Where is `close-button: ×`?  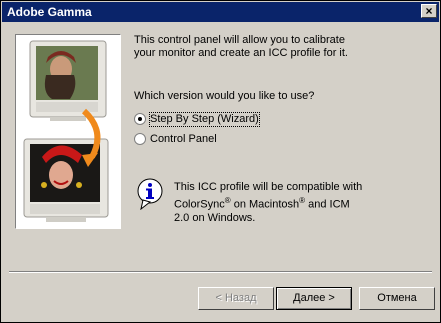
close-button: × is located at coordinates (429, 11).